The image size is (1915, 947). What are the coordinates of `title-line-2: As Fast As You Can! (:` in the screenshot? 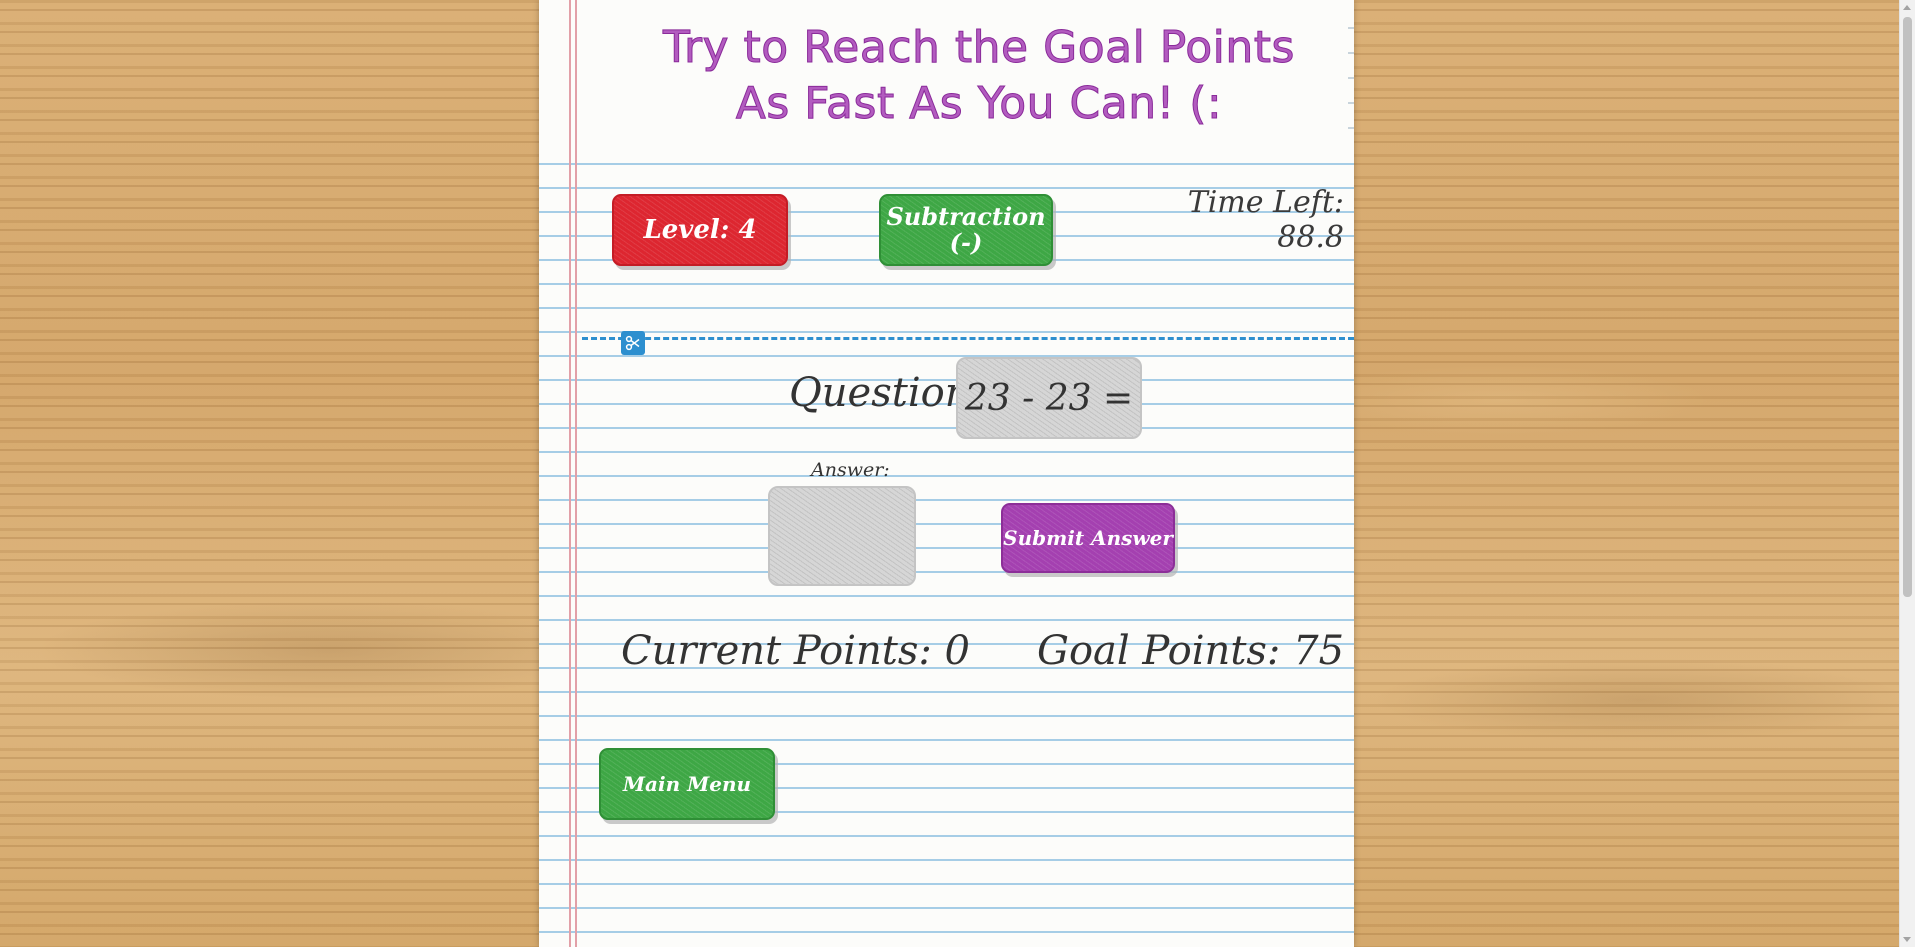 It's located at (979, 104).